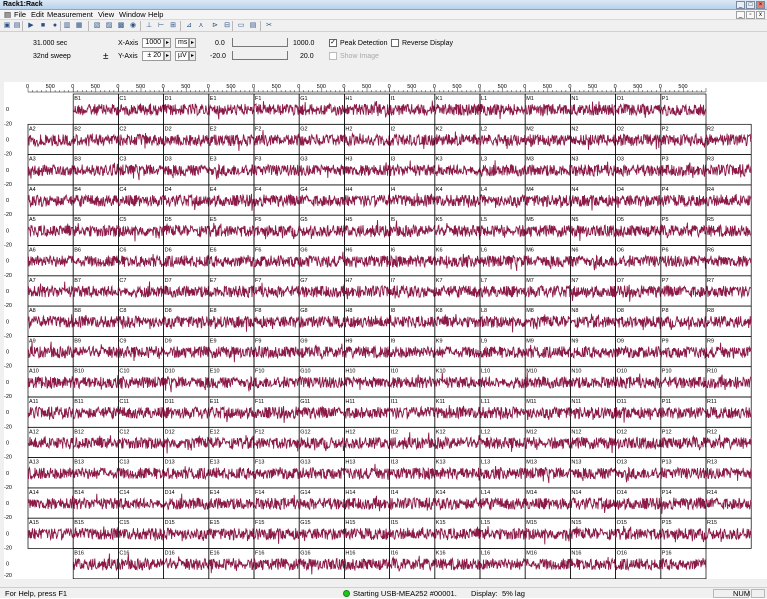  I want to click on child-restore-icon: ▫, so click(750, 15).